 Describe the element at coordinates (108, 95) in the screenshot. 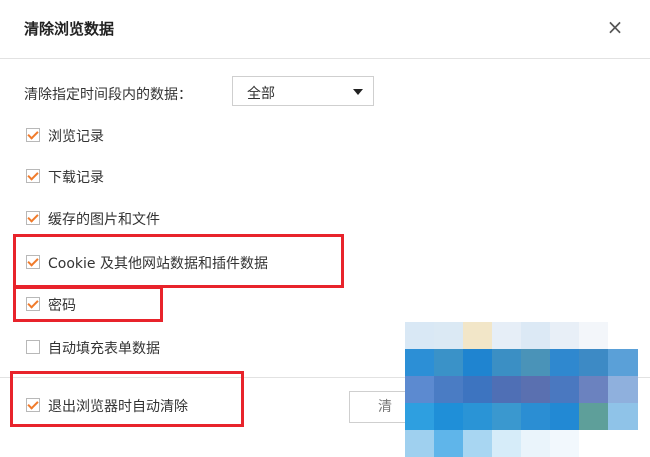

I see `time-range-label: 清除指定时间段内的数据：` at that location.